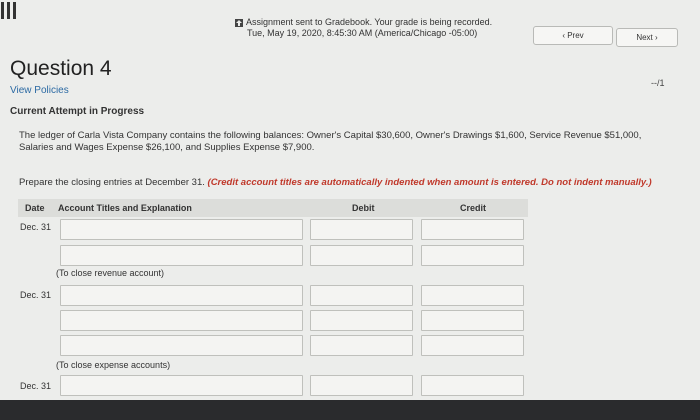 The image size is (700, 420). What do you see at coordinates (573, 35) in the screenshot?
I see `prev-button: ‹ Prev` at bounding box center [573, 35].